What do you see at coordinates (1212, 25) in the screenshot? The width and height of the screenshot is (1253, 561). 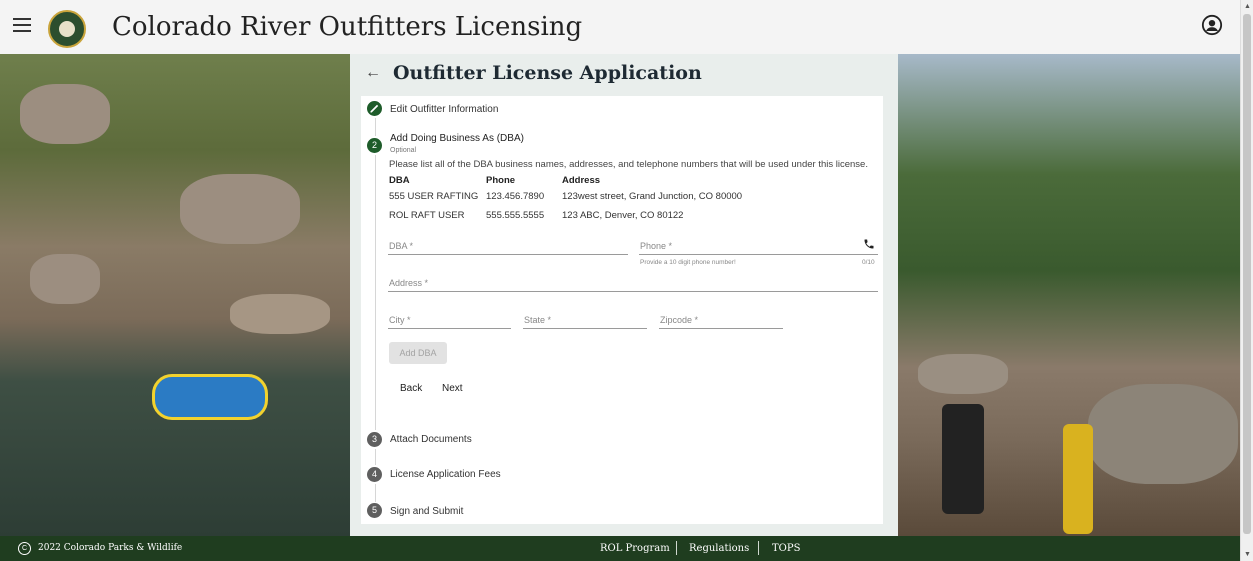 I see `account-icon` at bounding box center [1212, 25].